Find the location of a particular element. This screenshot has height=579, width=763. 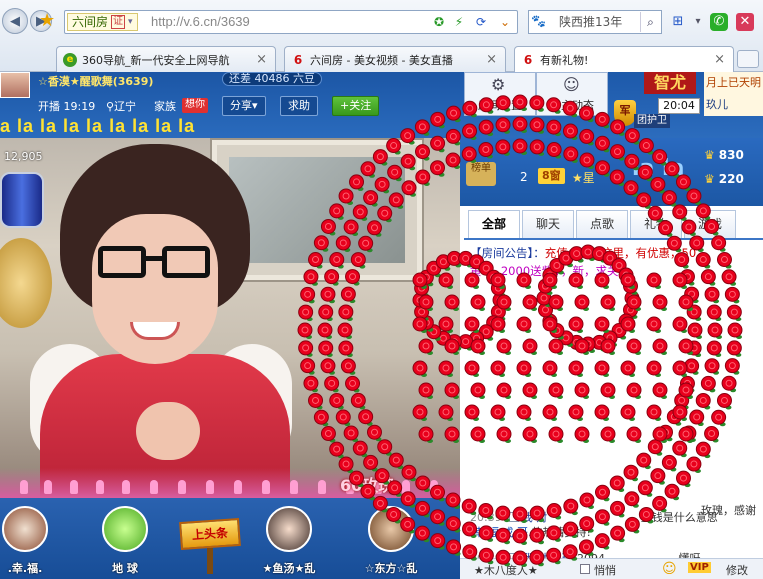

tab-gifts: 礼物 is located at coordinates (656, 224).